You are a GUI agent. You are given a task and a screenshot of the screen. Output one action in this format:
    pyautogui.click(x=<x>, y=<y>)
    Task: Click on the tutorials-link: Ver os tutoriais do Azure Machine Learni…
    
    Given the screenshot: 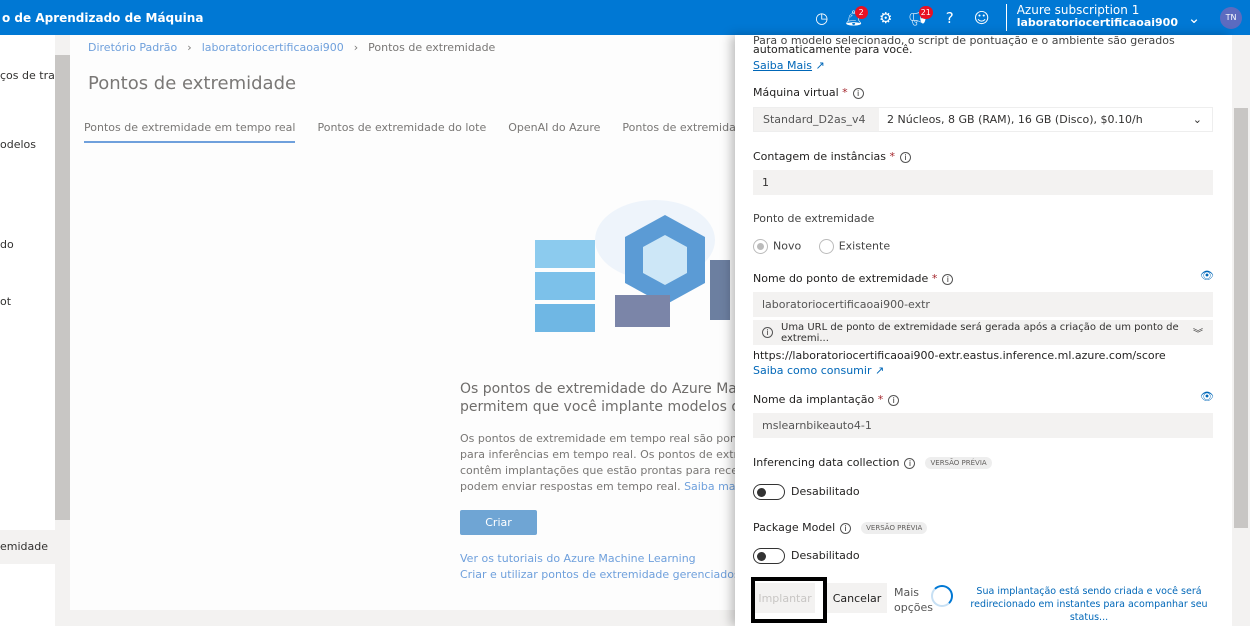 What is the action you would take?
    pyautogui.click(x=608, y=559)
    